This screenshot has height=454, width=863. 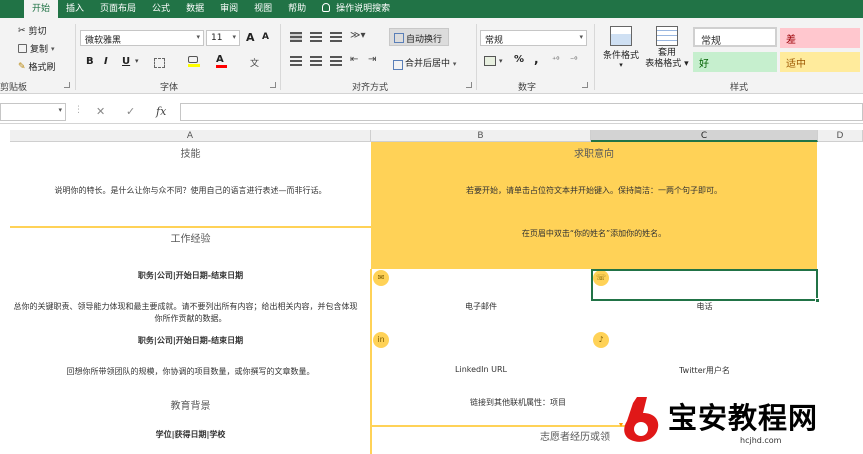 I want to click on tab-formulas: 公式, so click(x=161, y=9).